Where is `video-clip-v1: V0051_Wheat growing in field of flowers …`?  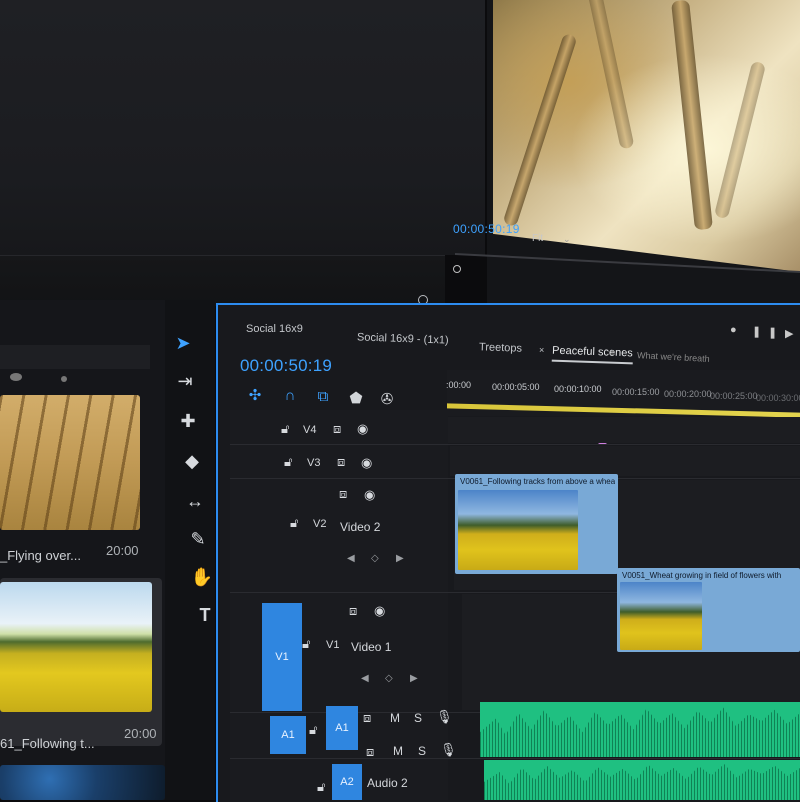 video-clip-v1: V0051_Wheat growing in field of flowers … is located at coordinates (708, 610).